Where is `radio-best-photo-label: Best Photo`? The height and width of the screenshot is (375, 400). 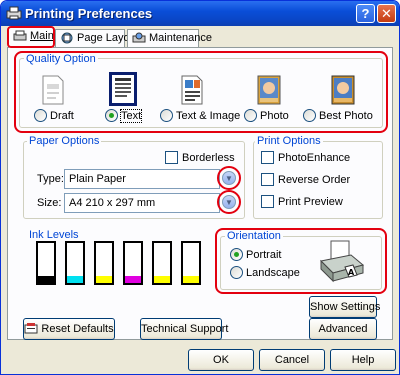
radio-best-photo-label: Best Photo is located at coordinates (346, 115).